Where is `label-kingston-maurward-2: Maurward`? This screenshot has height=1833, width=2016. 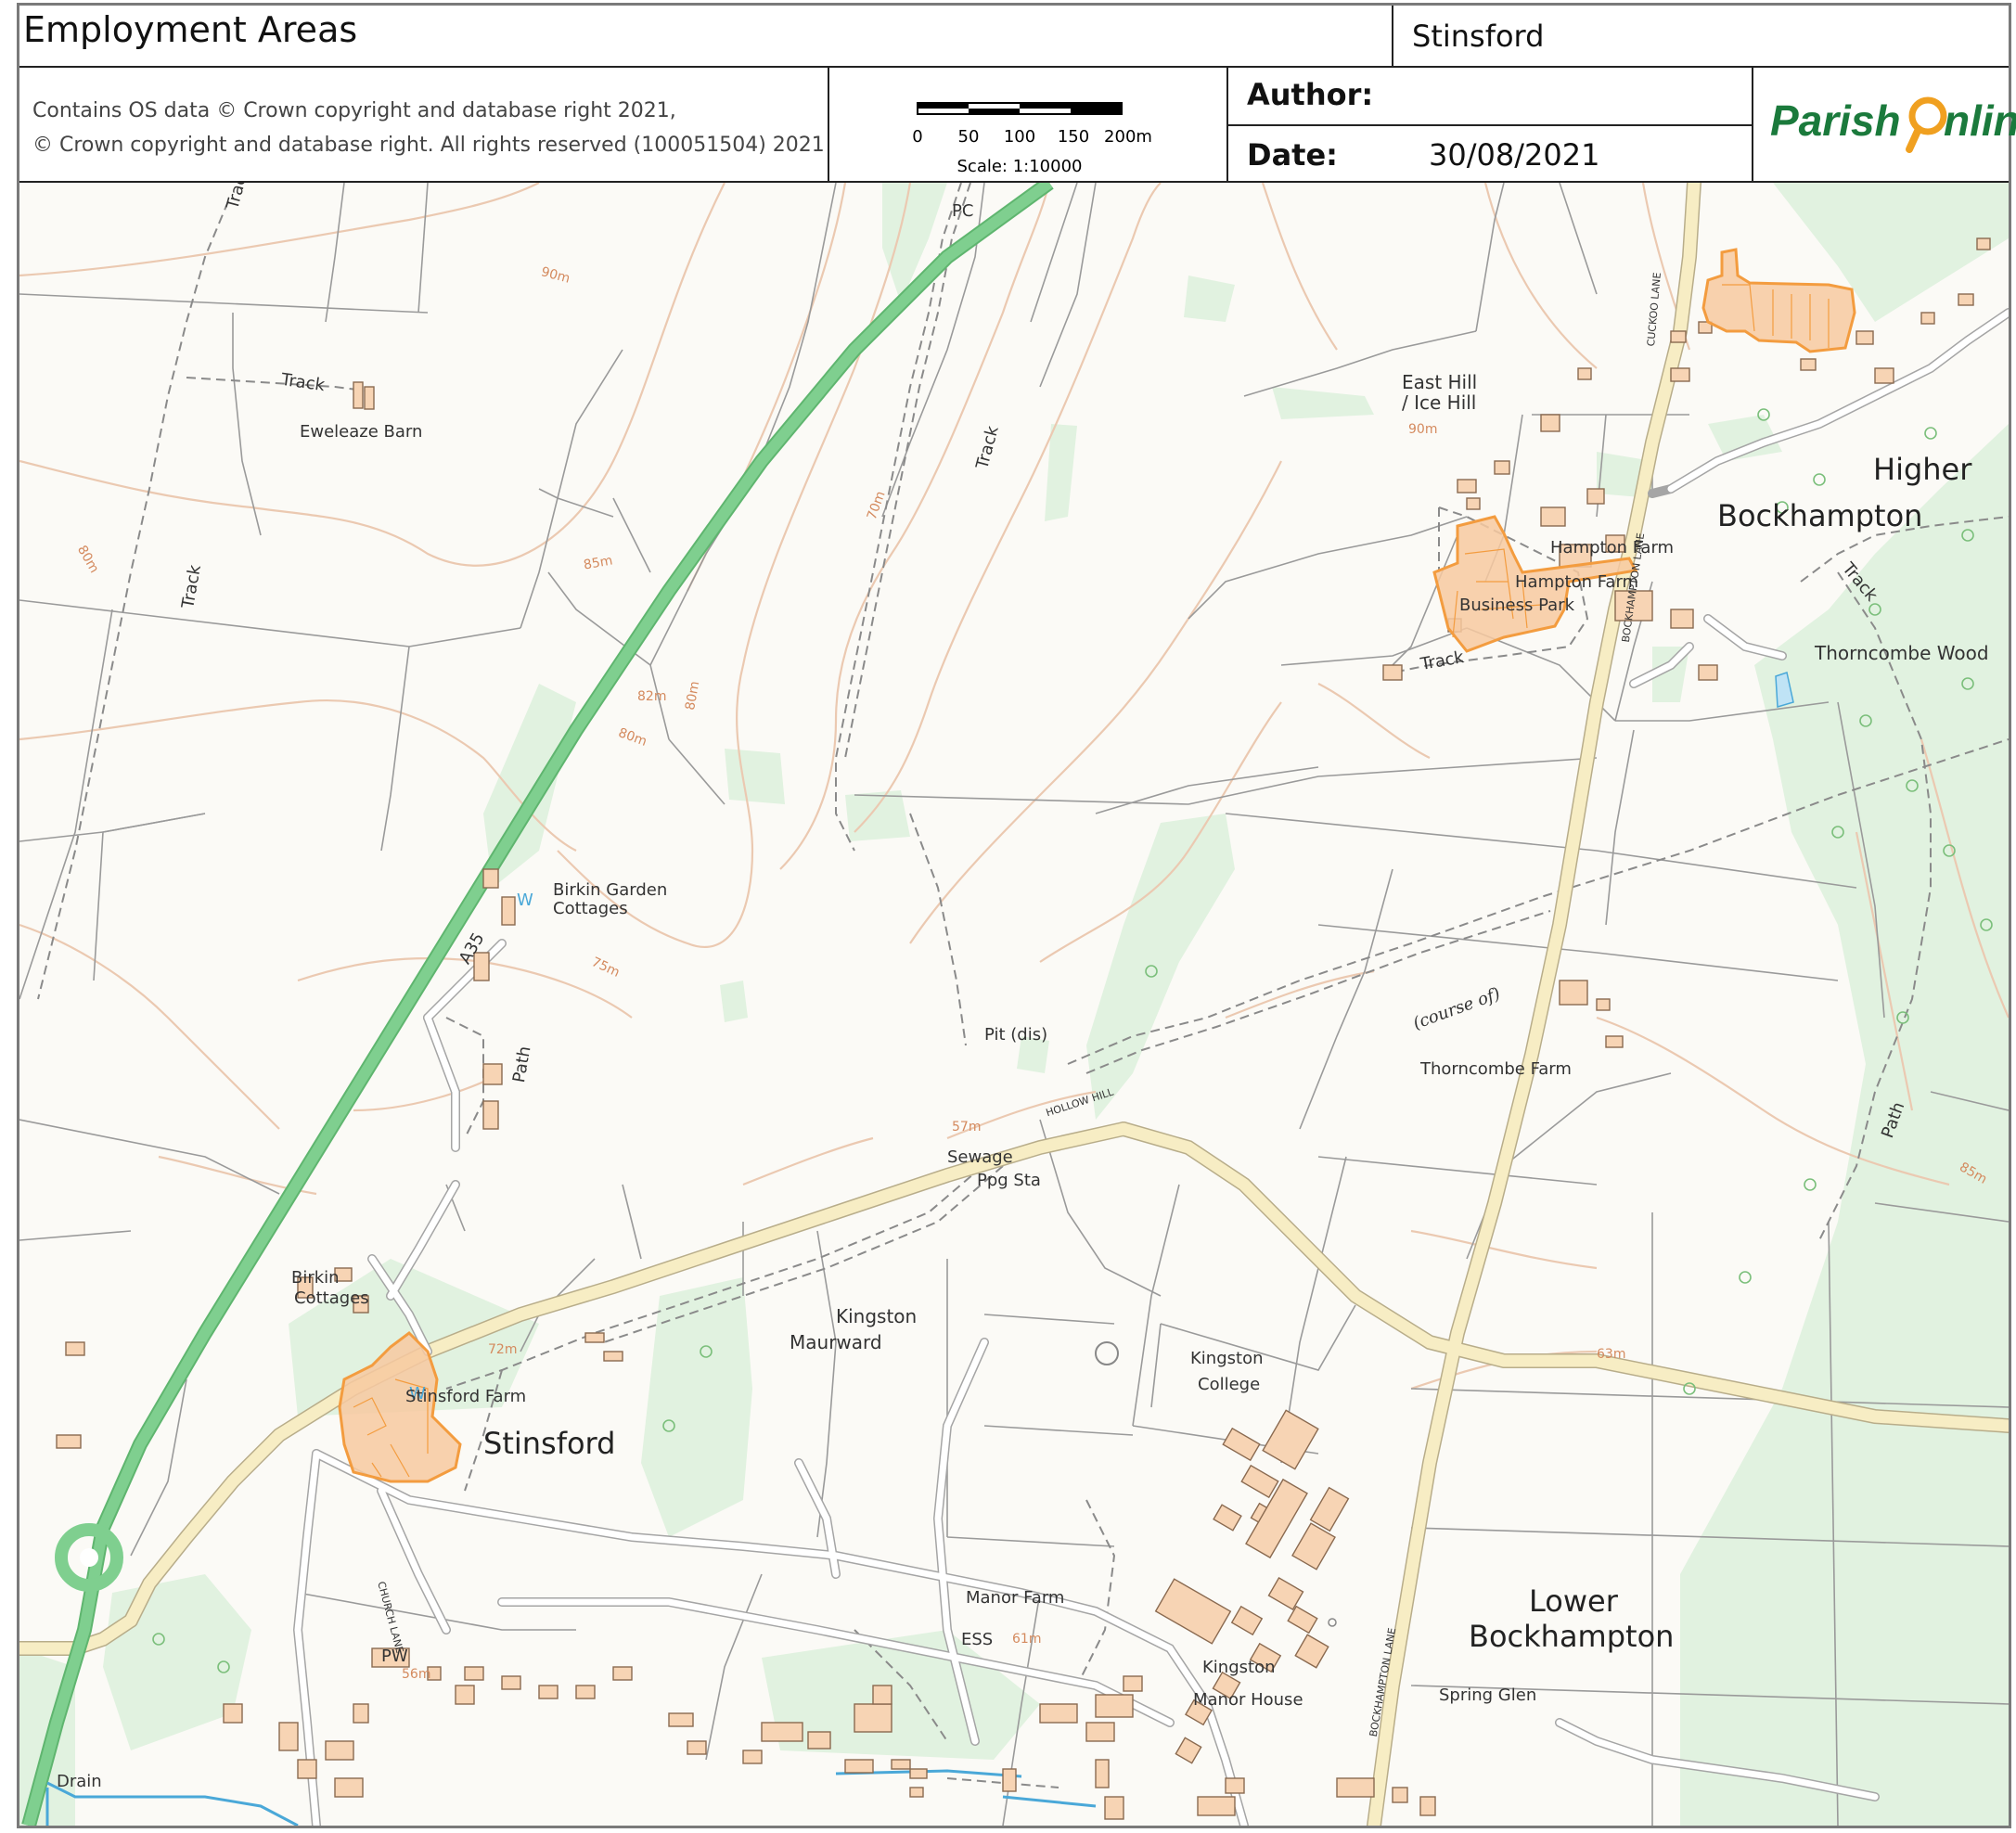 label-kingston-maurward-2: Maurward is located at coordinates (836, 1342).